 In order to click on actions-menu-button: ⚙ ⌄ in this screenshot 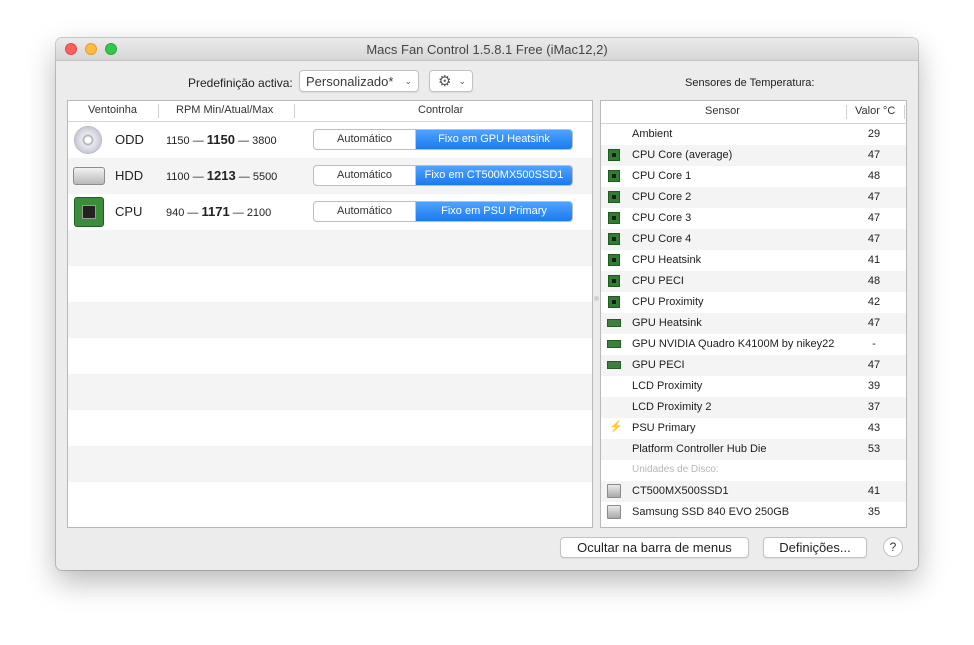, I will do `click(451, 81)`.